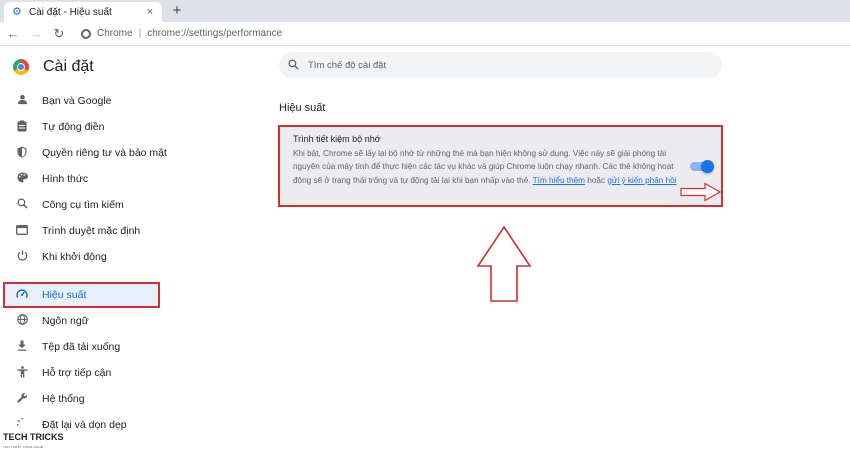  What do you see at coordinates (150, 12) in the screenshot?
I see `tab-close-icon: ×` at bounding box center [150, 12].